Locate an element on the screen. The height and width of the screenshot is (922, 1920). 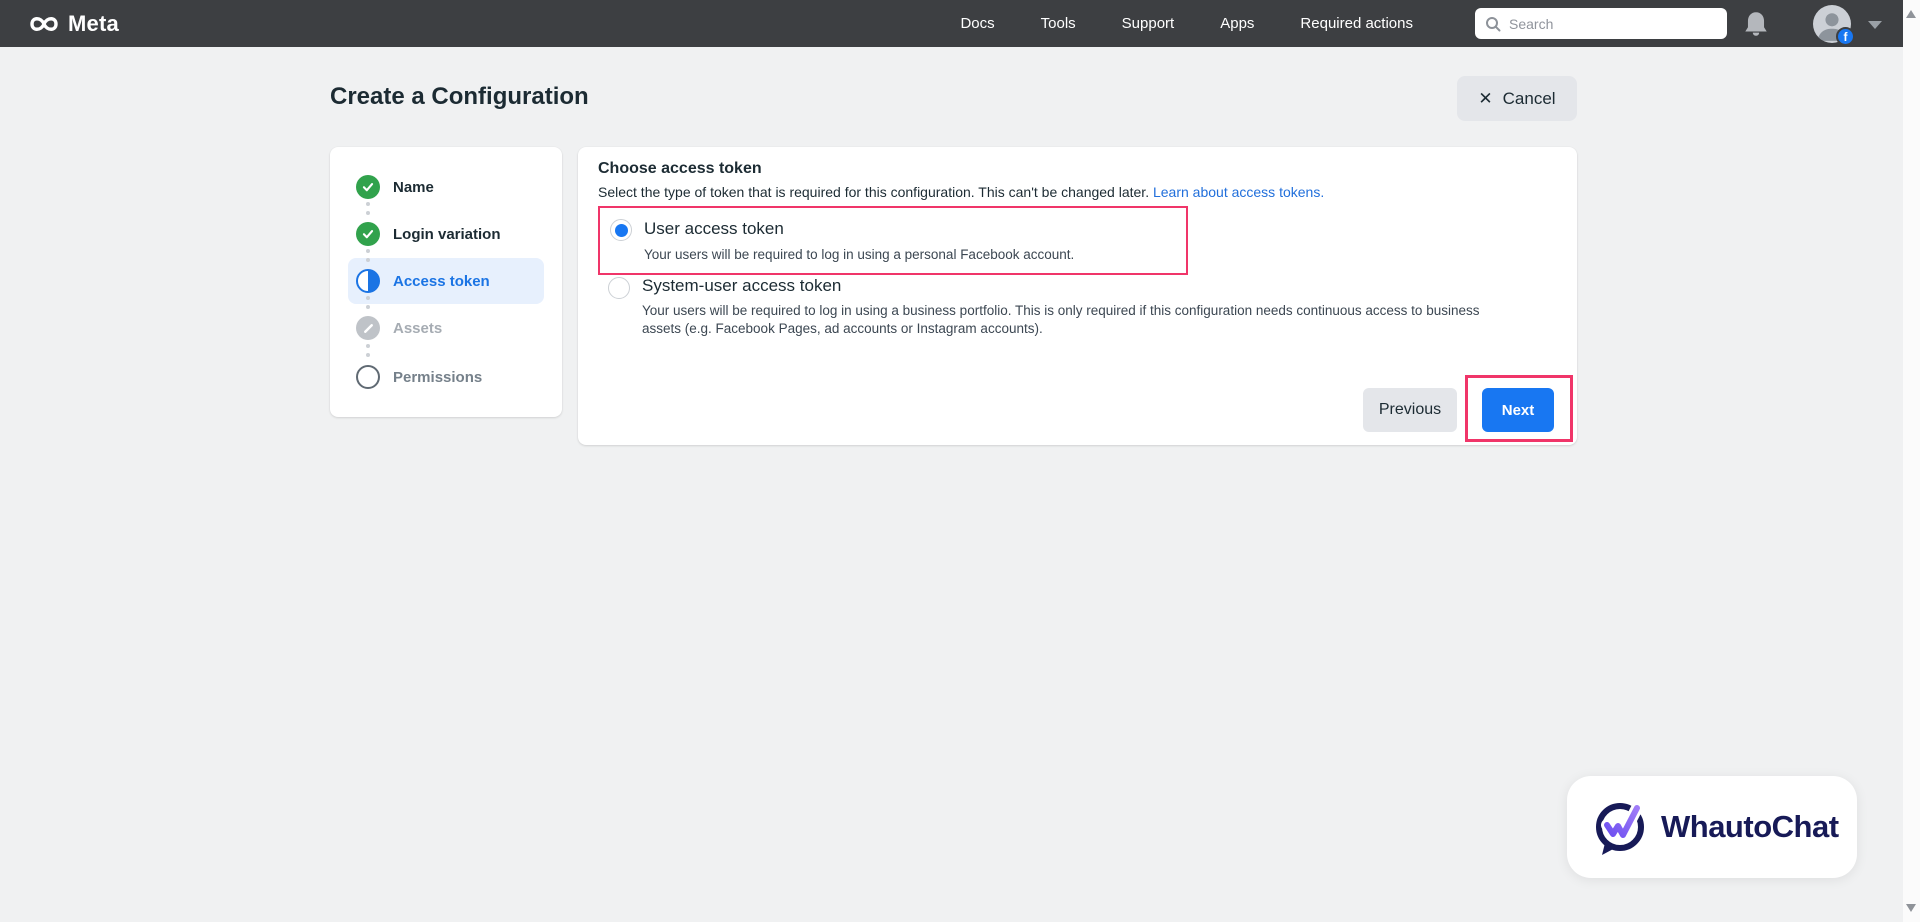
empty-circle-icon is located at coordinates (368, 377).